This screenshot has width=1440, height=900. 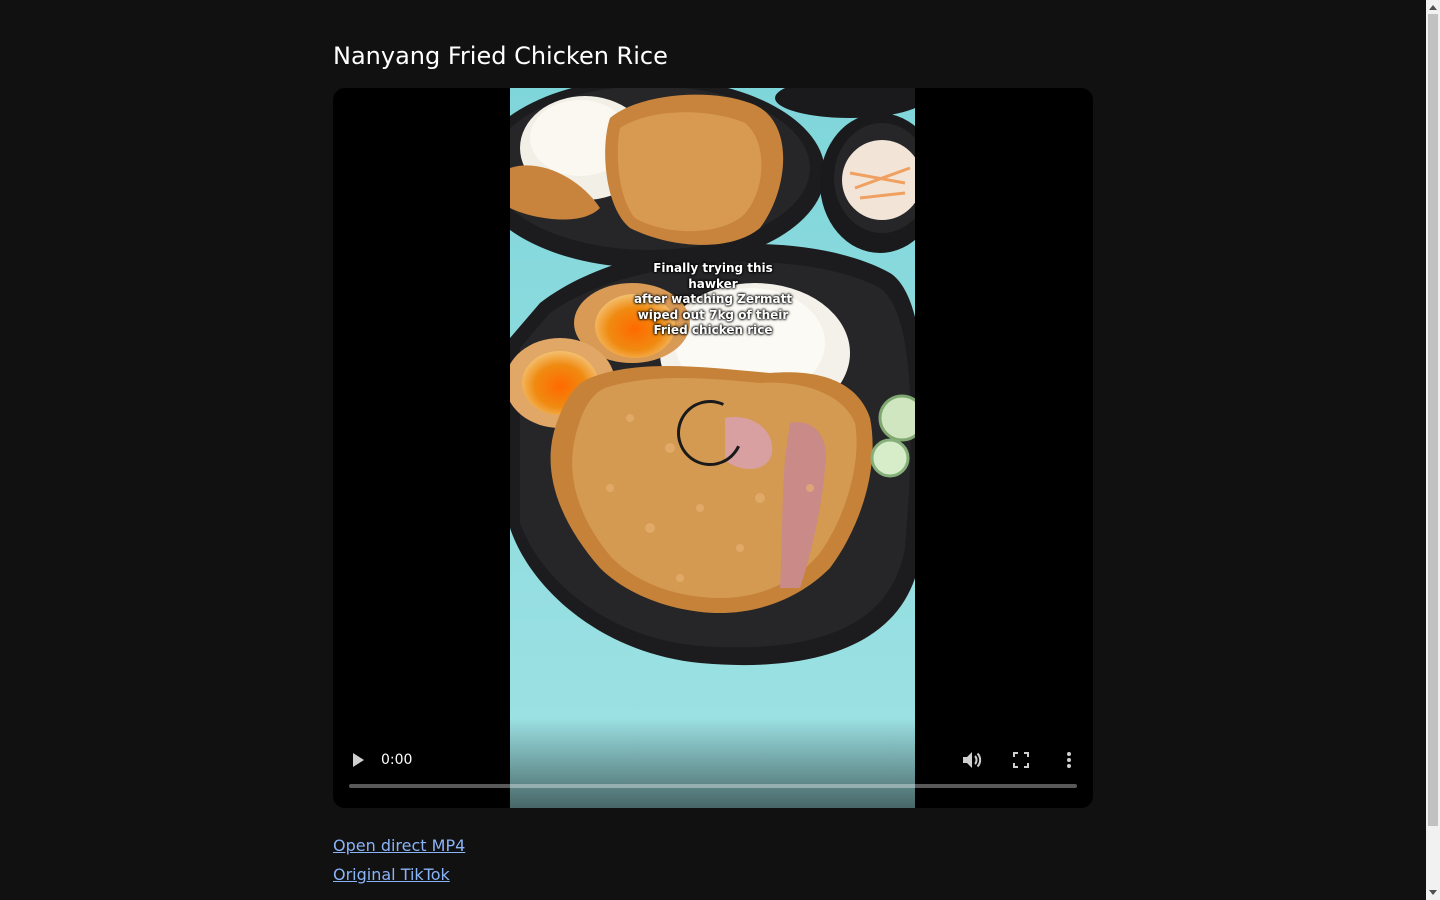 I want to click on link-list: Open direct MP4 Original TikTok, so click(x=399, y=863).